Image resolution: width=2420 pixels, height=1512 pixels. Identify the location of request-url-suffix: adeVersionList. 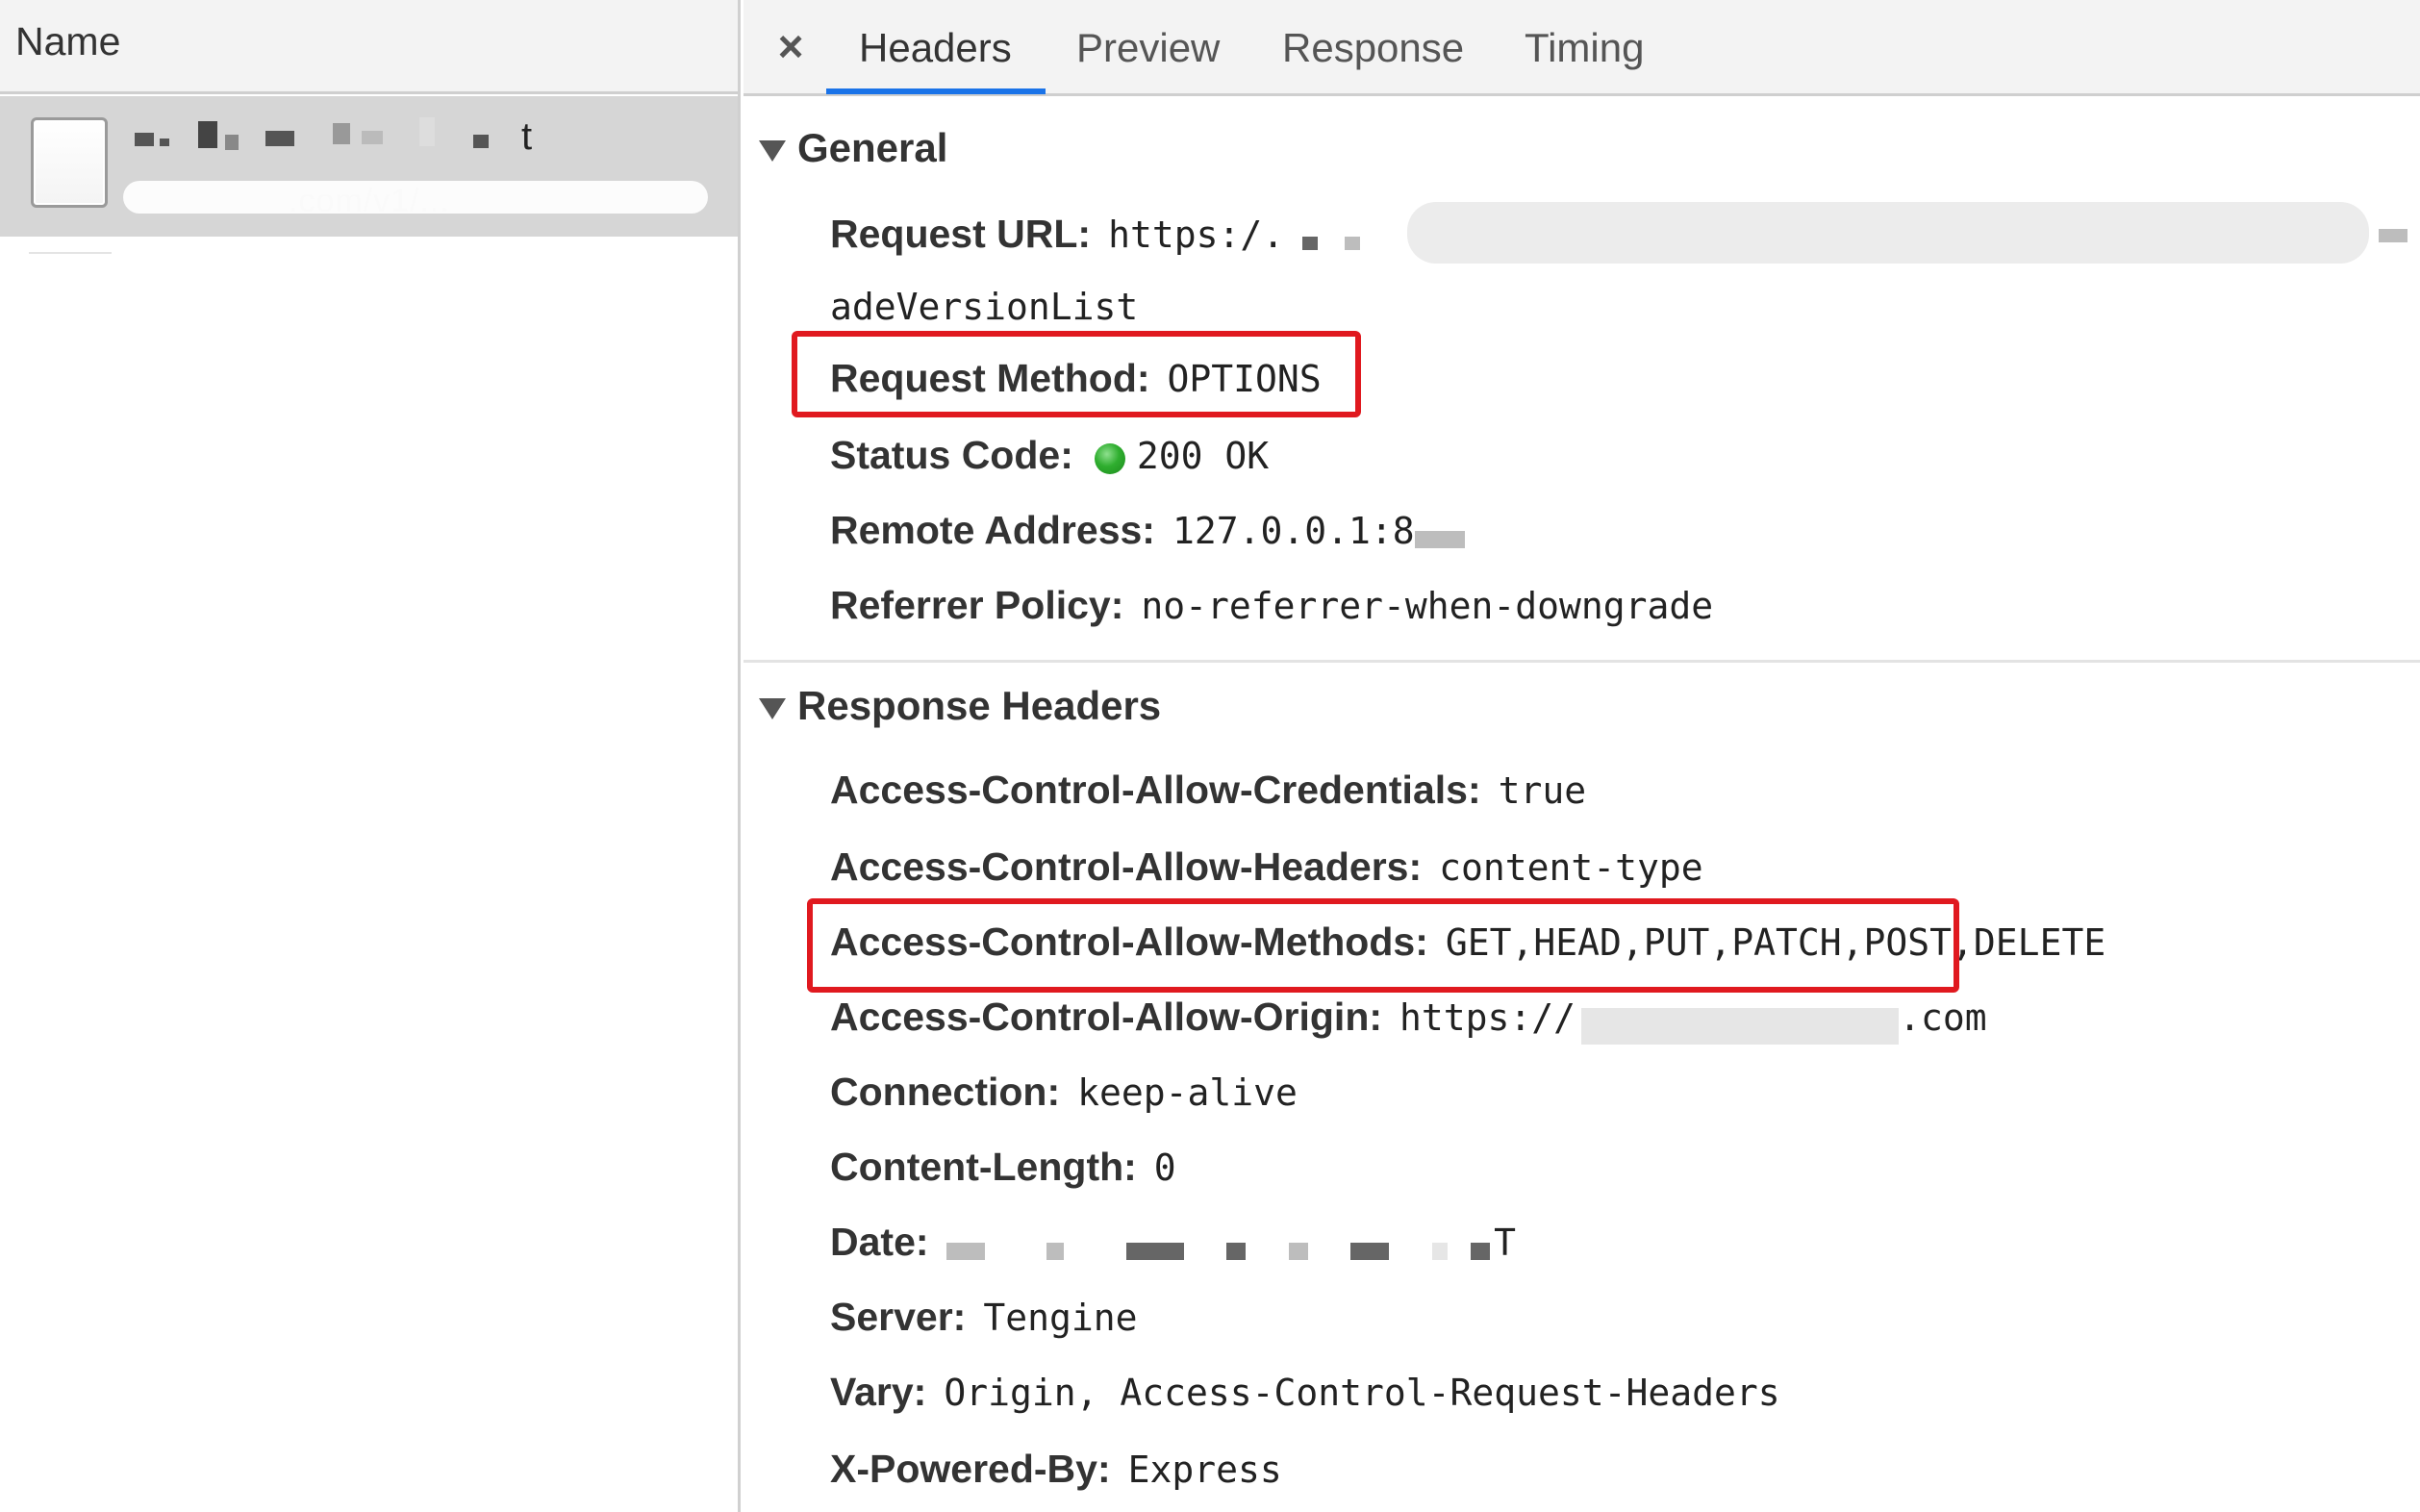
(984, 307).